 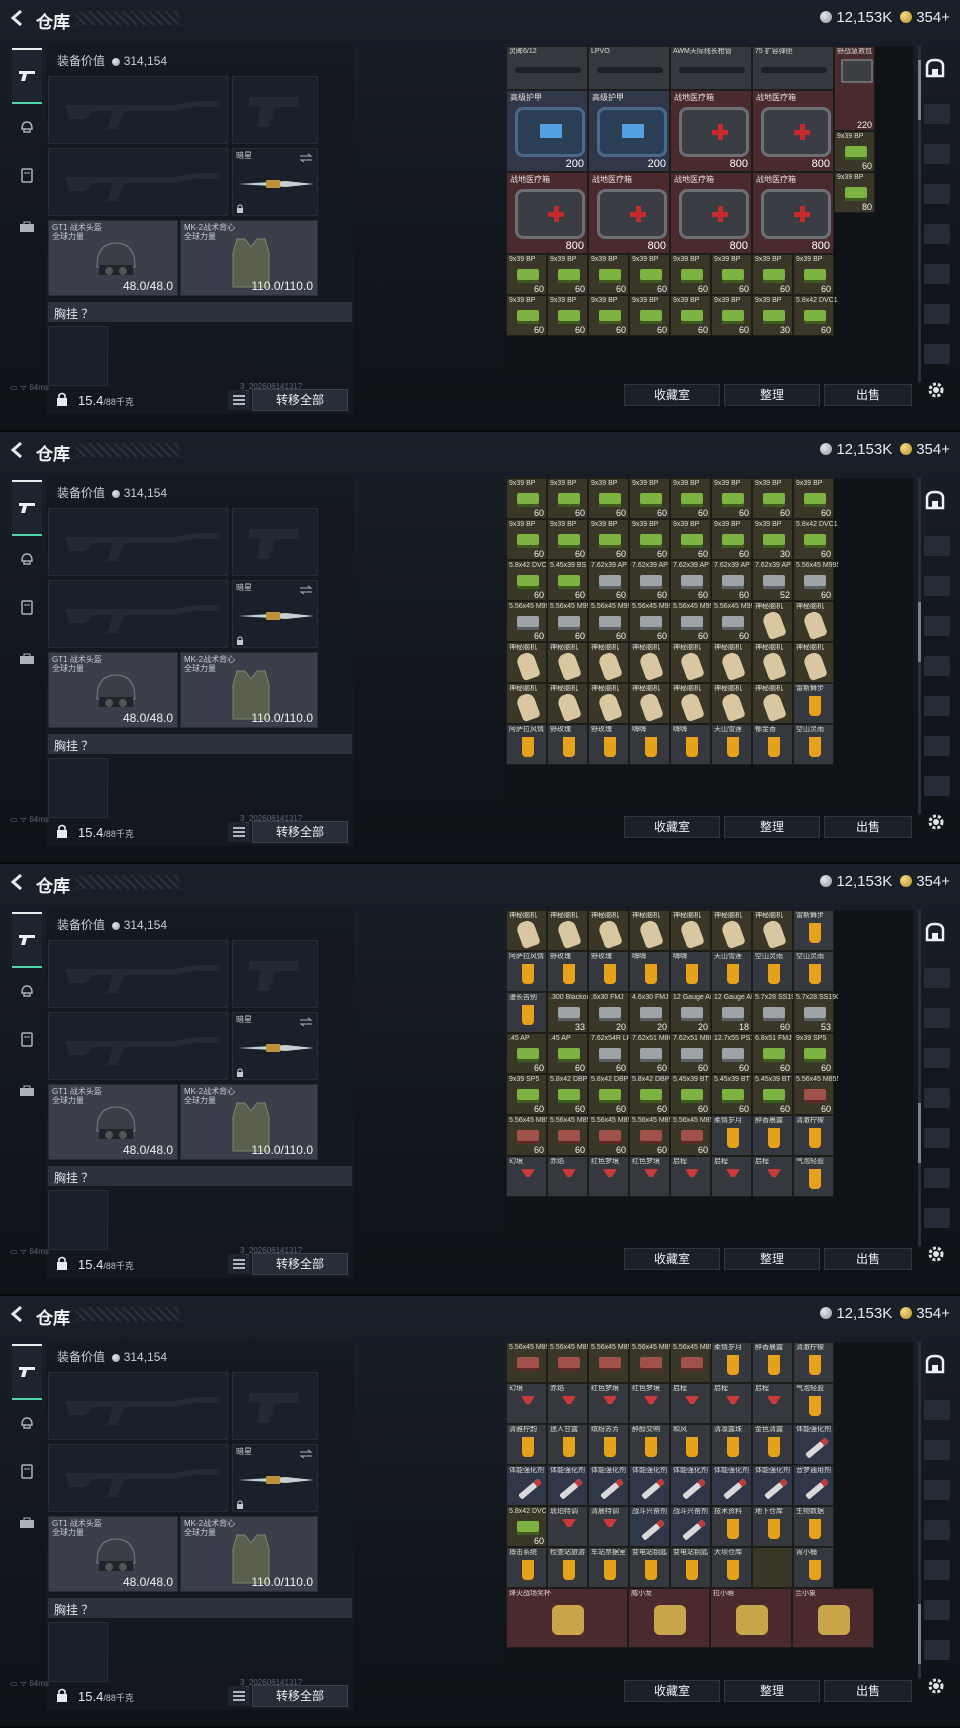 What do you see at coordinates (690, 1094) in the screenshot?
I see `stash-item: 5.45x39 BT 60` at bounding box center [690, 1094].